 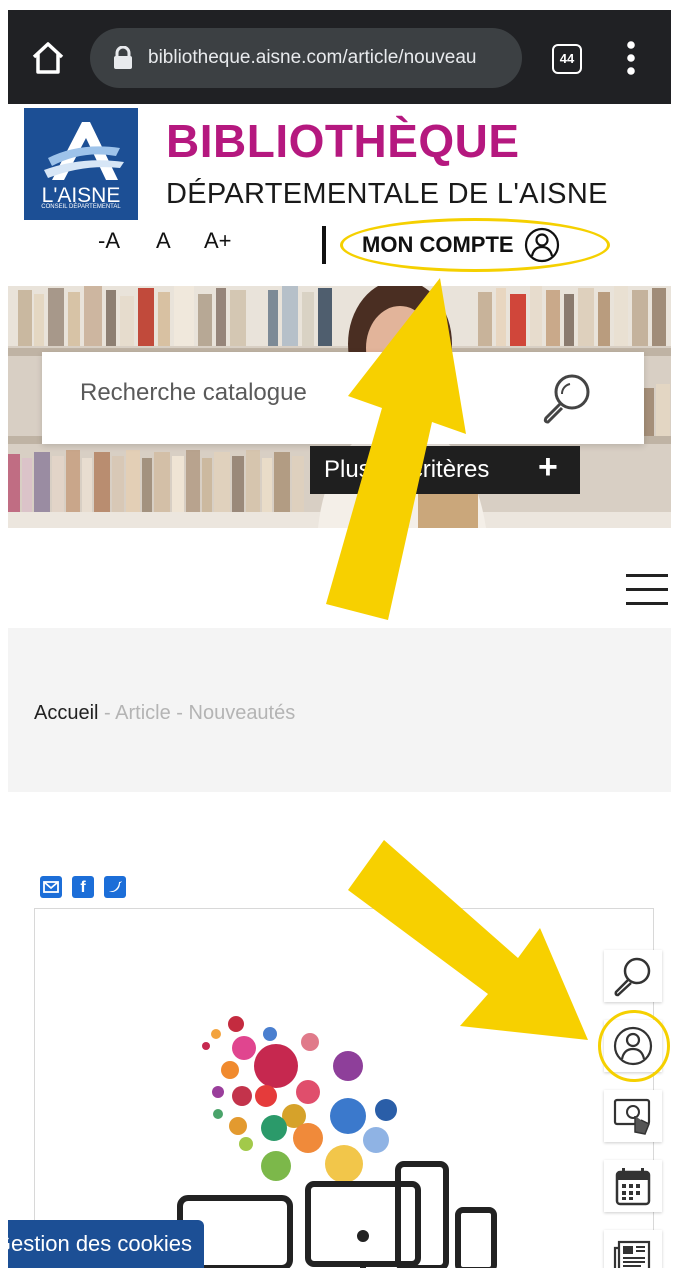 What do you see at coordinates (387, 194) in the screenshot?
I see `site-subtitle: DÉPARTEMENTALE DE L'AISNE` at bounding box center [387, 194].